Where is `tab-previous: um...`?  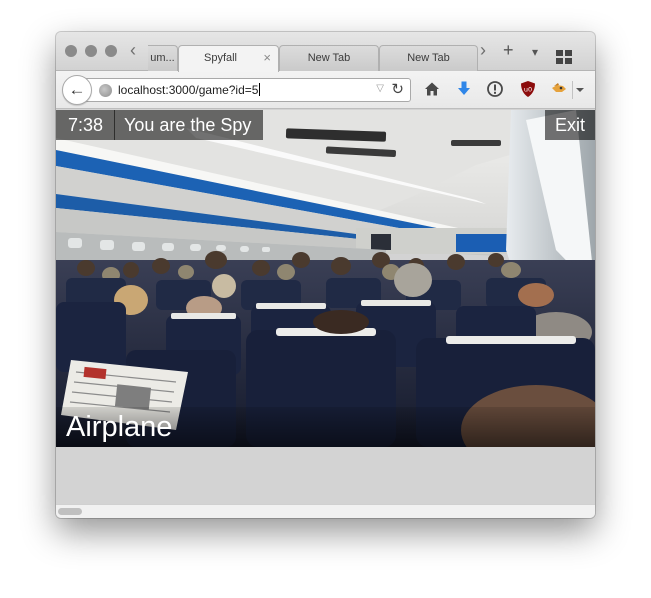 tab-previous: um... is located at coordinates (163, 58).